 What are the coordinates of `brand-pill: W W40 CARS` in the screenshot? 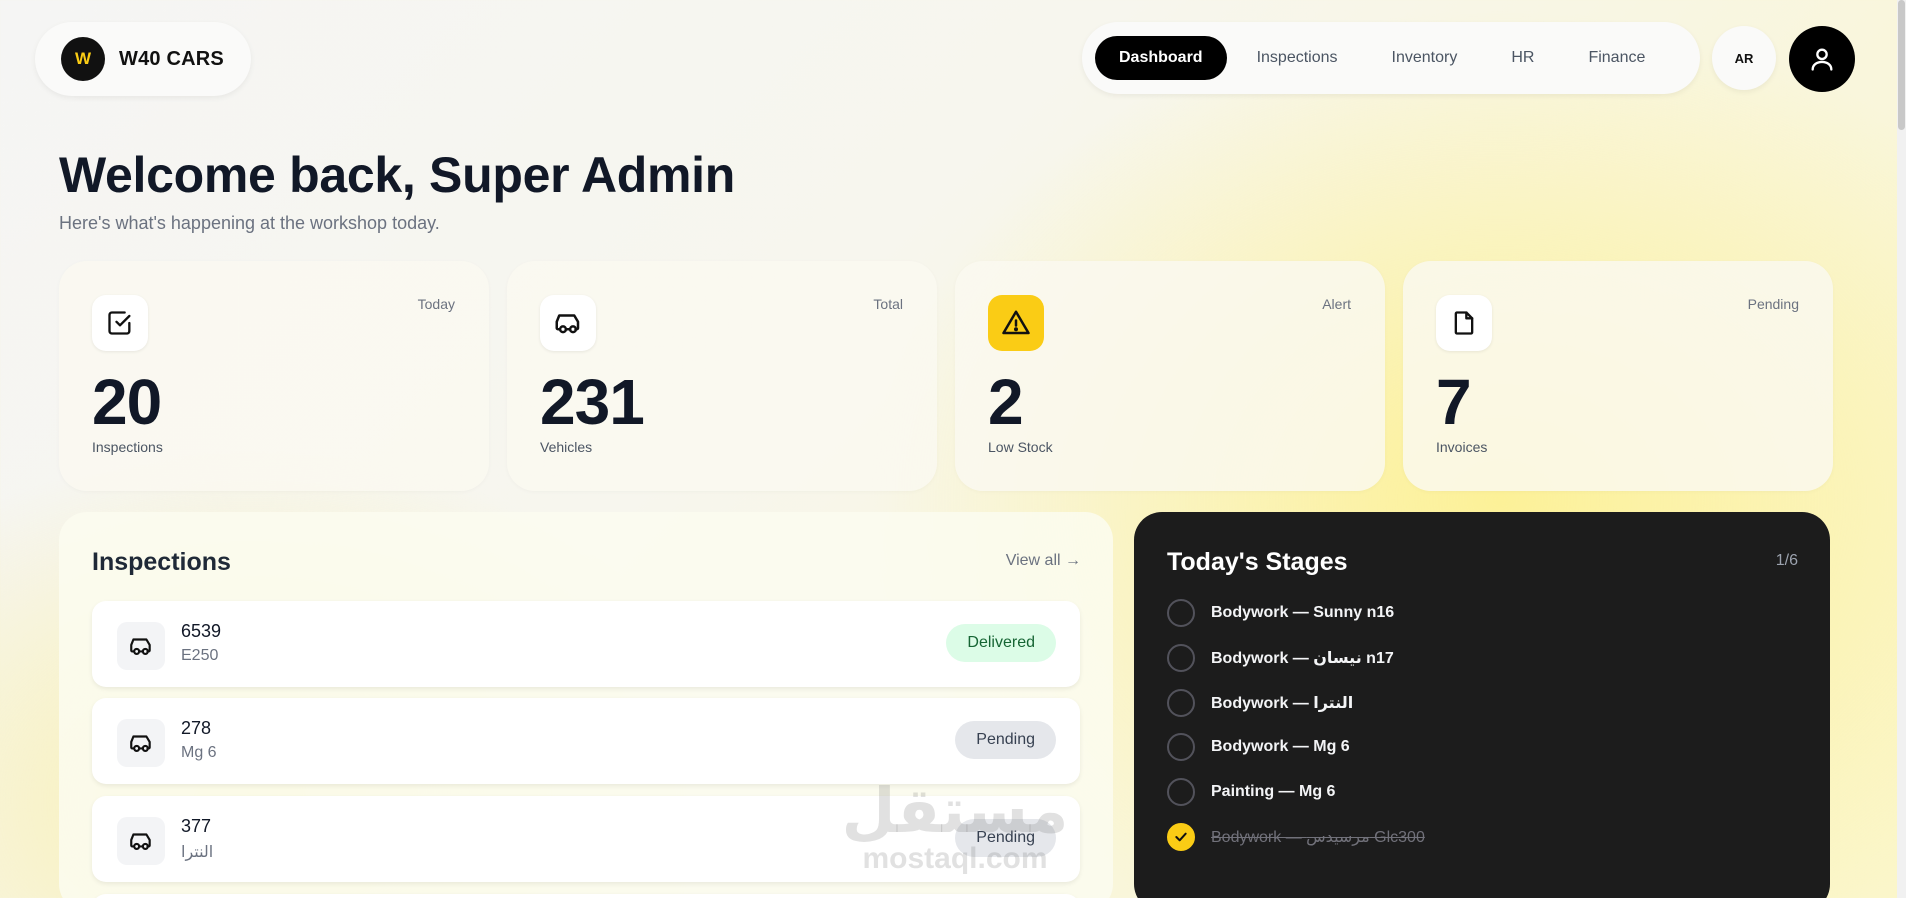 It's located at (143, 59).